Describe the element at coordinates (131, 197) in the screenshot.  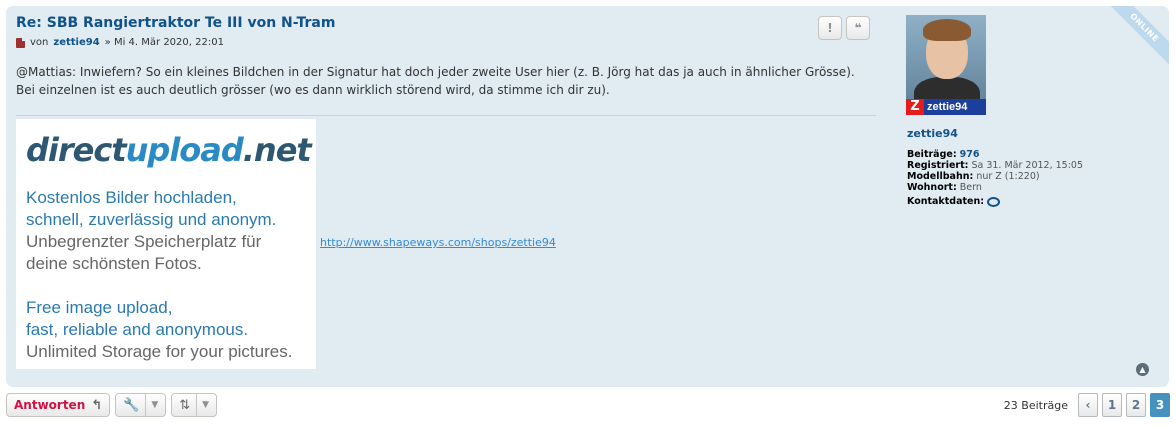
I see `banner-line-1: Kostenlos Bilder hochladen,` at that location.